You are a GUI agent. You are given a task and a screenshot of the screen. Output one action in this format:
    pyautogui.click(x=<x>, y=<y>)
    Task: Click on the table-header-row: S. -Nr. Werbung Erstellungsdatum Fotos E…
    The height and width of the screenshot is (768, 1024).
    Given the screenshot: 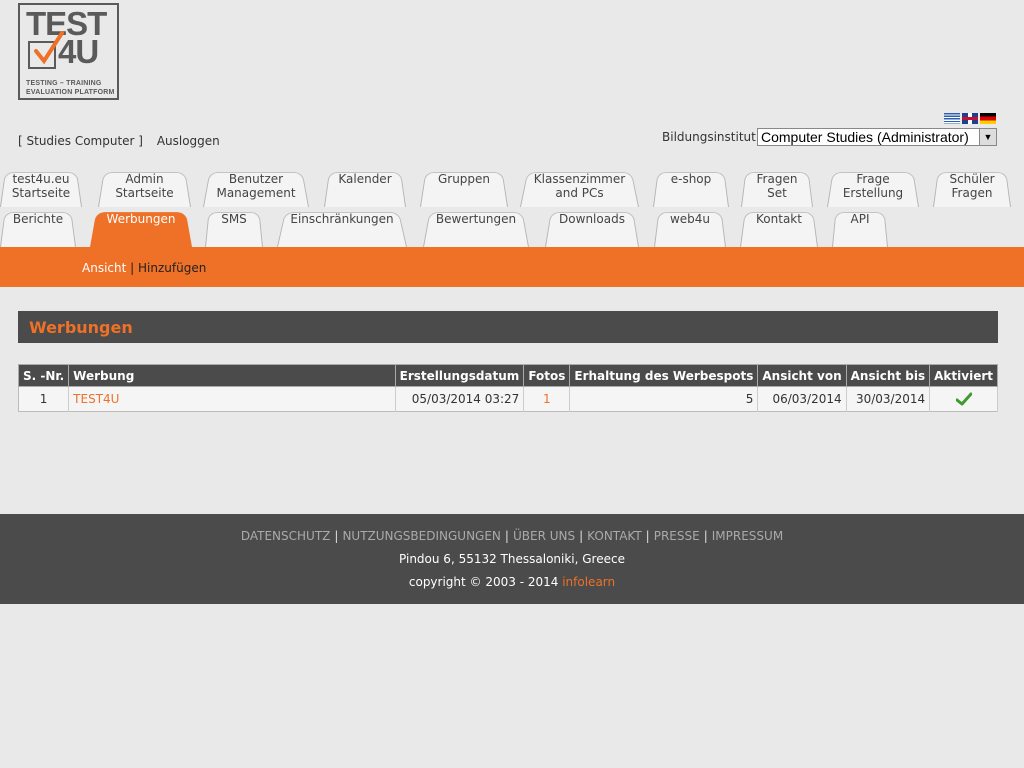 What is the action you would take?
    pyautogui.click(x=507, y=375)
    